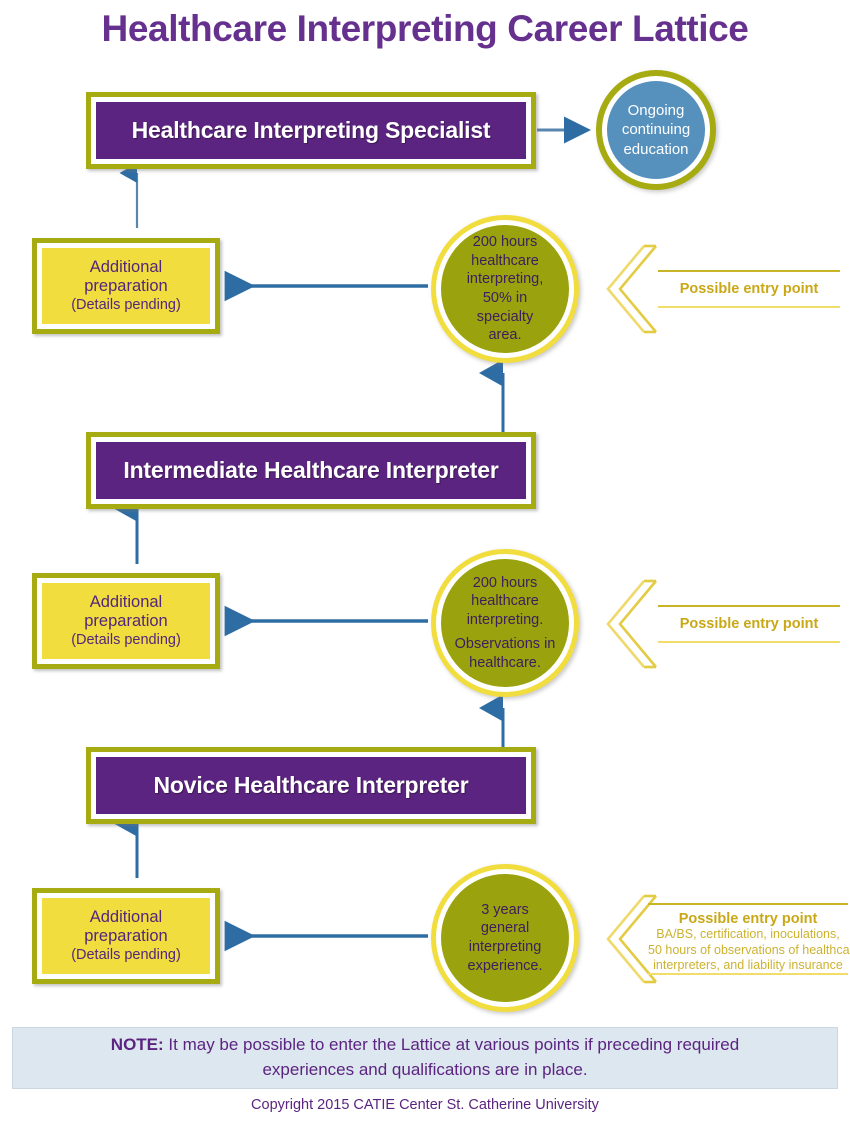 This screenshot has height=1122, width=850. I want to click on entry-point-top-title: Possible entry point, so click(749, 289).